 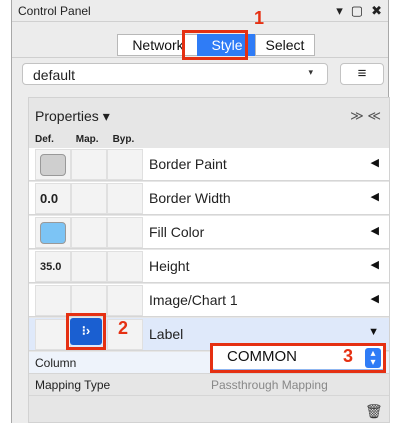 What do you see at coordinates (374, 411) in the screenshot?
I see `trash-icon: 🗑` at bounding box center [374, 411].